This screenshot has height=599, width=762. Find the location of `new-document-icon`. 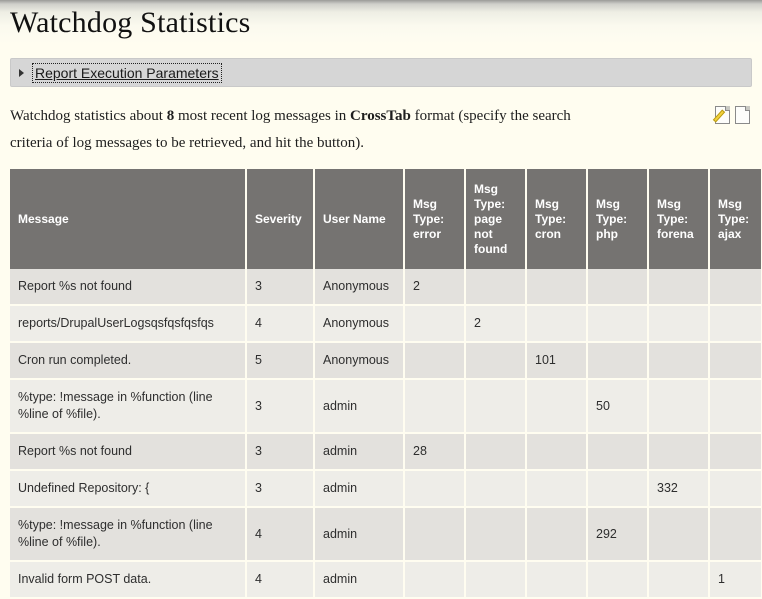

new-document-icon is located at coordinates (742, 115).